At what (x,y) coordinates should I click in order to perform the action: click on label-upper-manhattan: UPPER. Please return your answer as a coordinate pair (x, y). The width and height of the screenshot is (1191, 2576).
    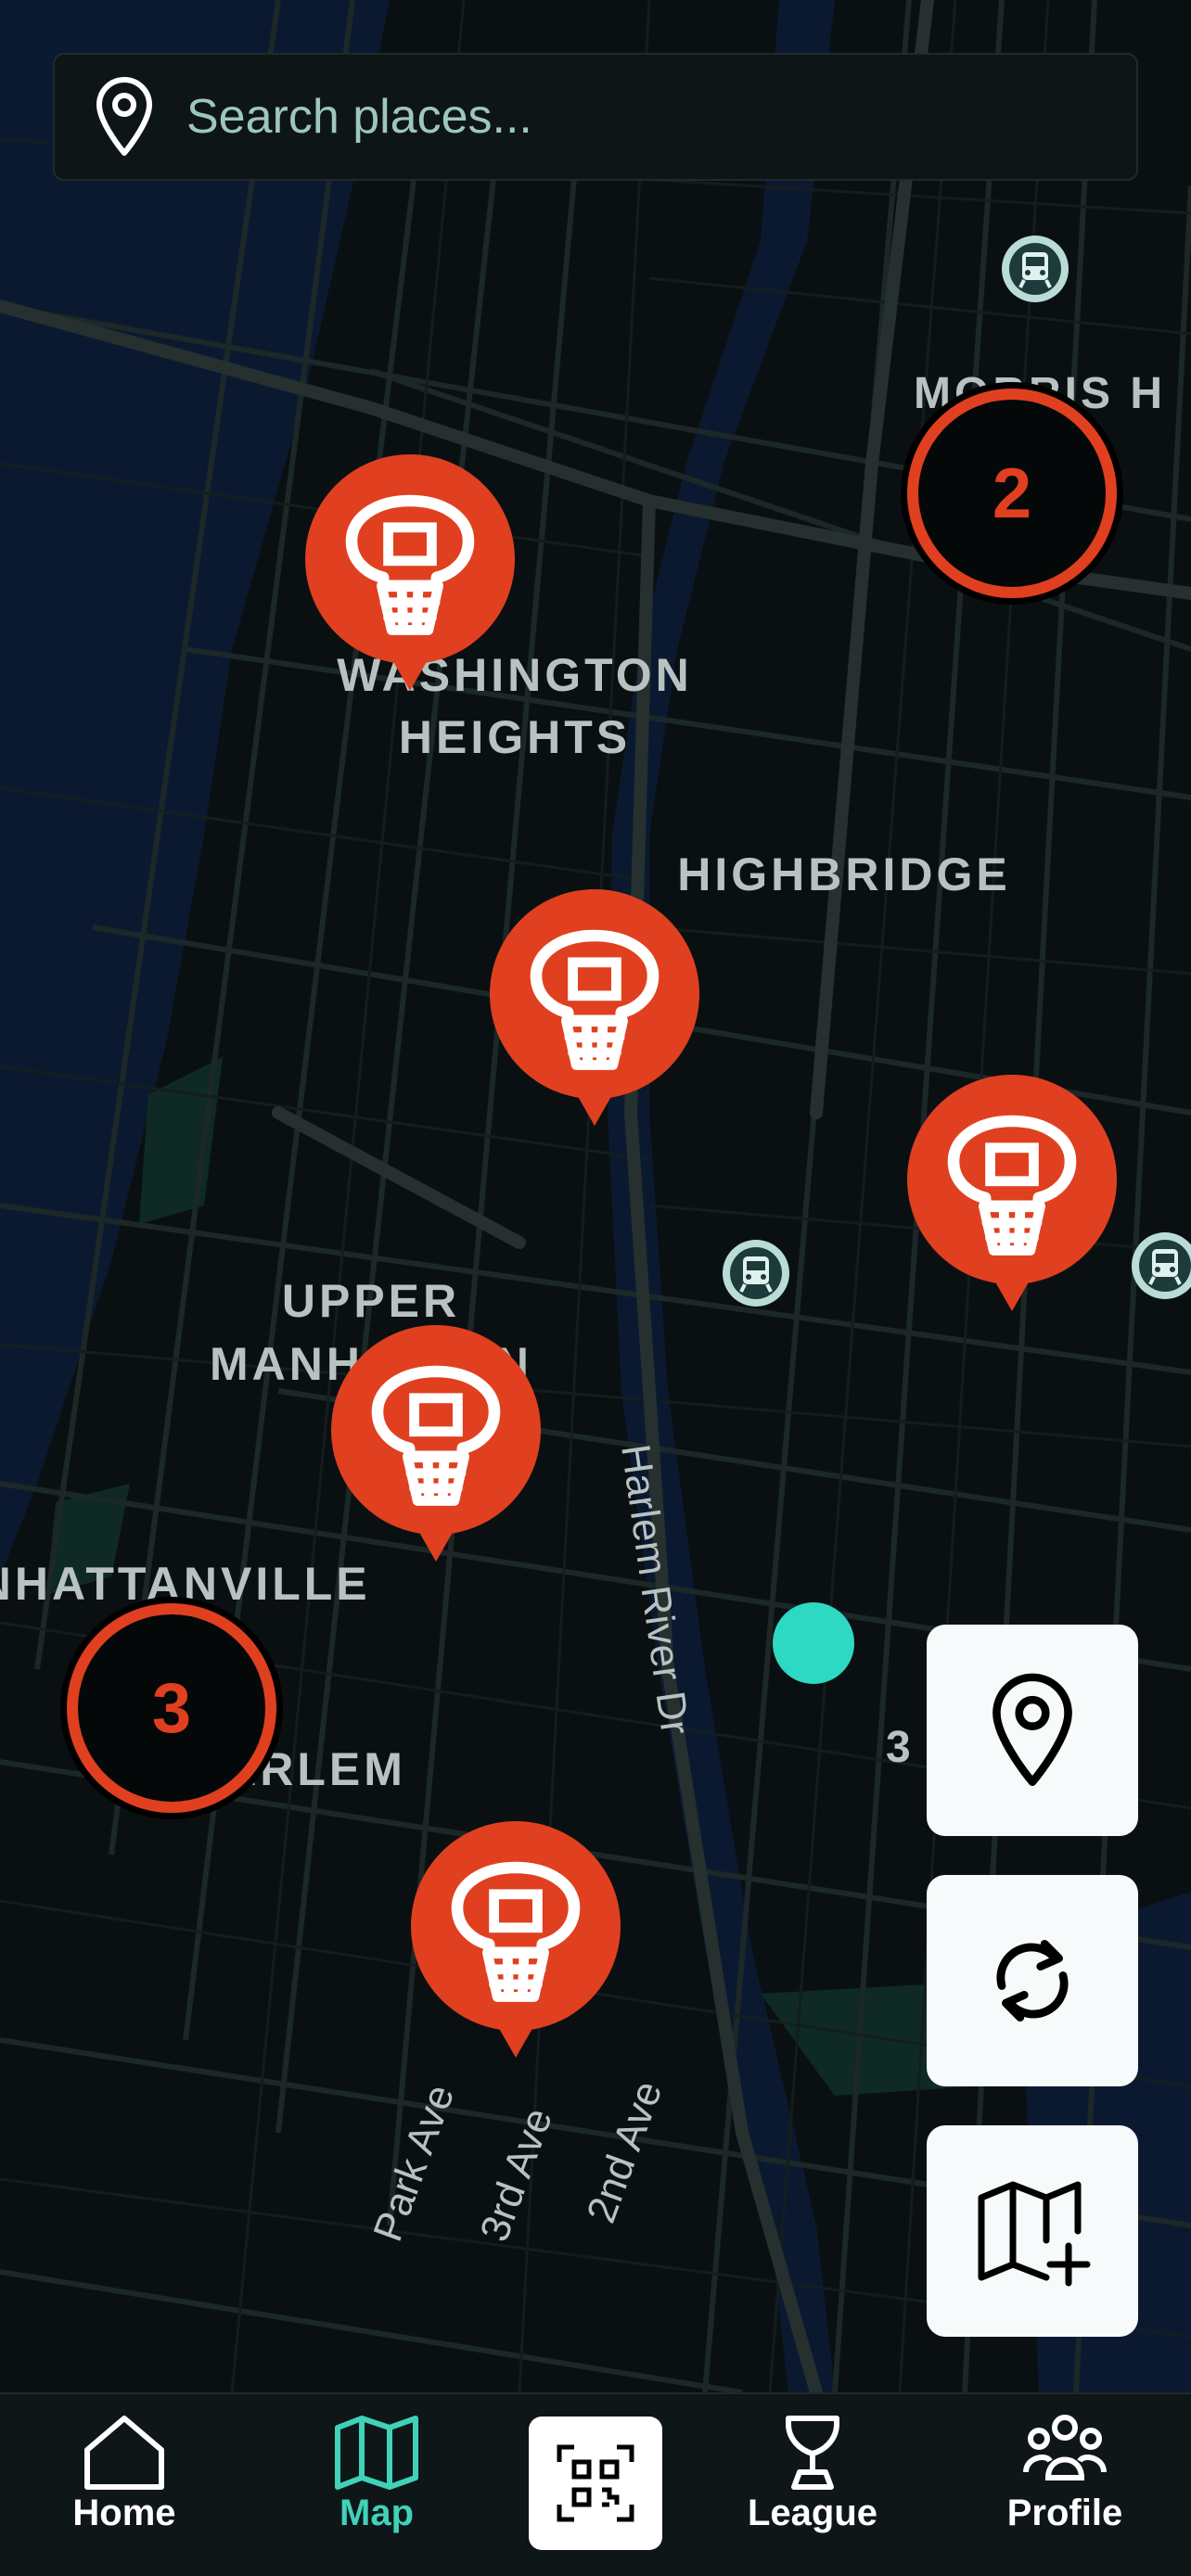
    Looking at the image, I should click on (371, 1301).